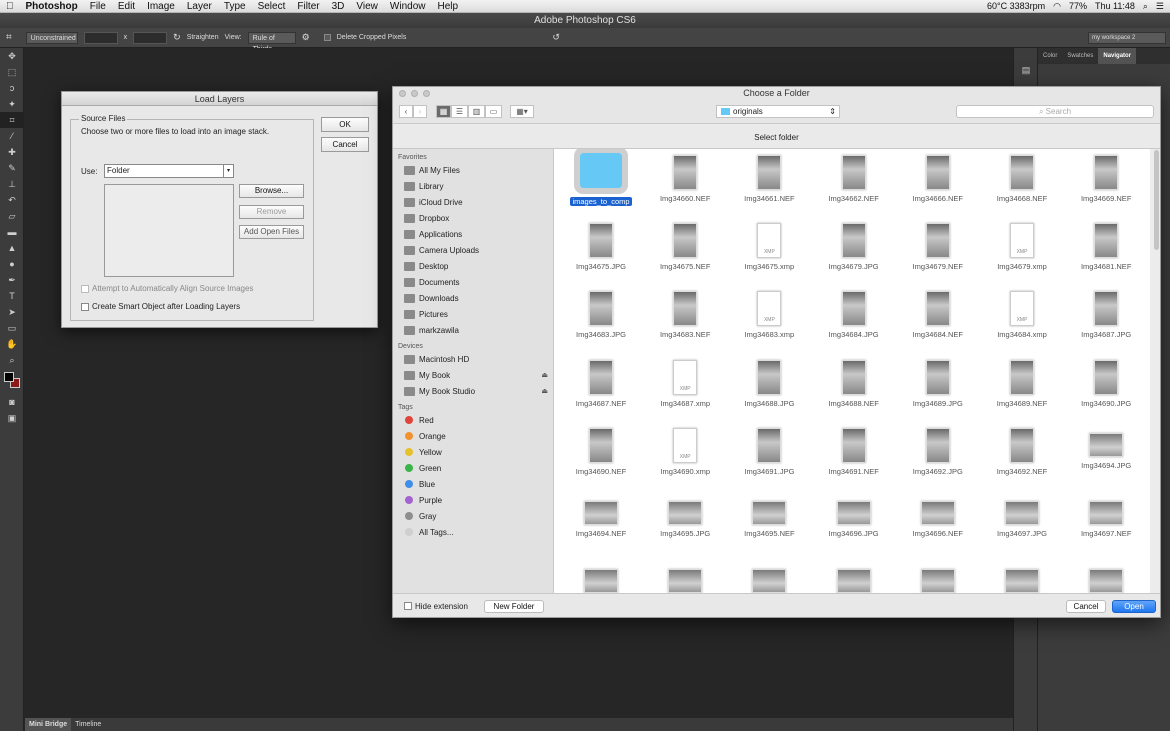 This screenshot has width=1170, height=731. What do you see at coordinates (473, 516) in the screenshot?
I see `sidebar-tag-gray: Gray` at bounding box center [473, 516].